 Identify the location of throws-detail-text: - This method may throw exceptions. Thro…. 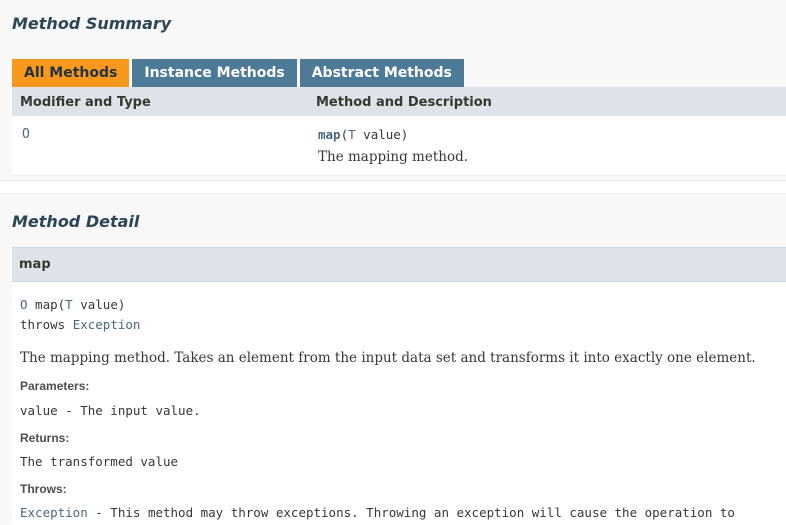
(411, 512).